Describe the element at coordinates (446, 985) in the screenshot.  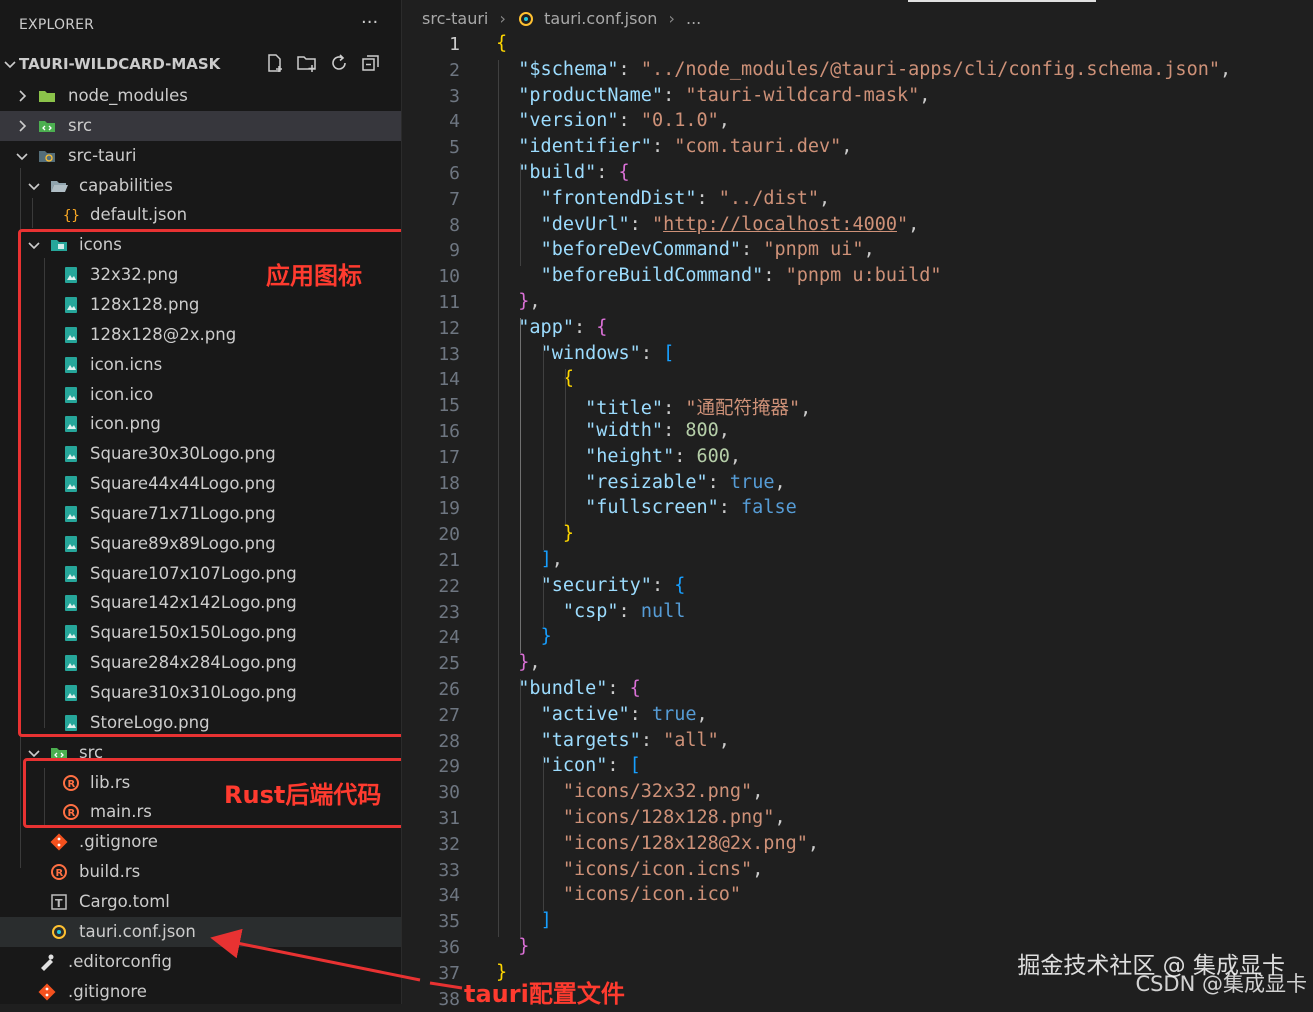
I see `arrow-to-tauri-conf-tail` at that location.